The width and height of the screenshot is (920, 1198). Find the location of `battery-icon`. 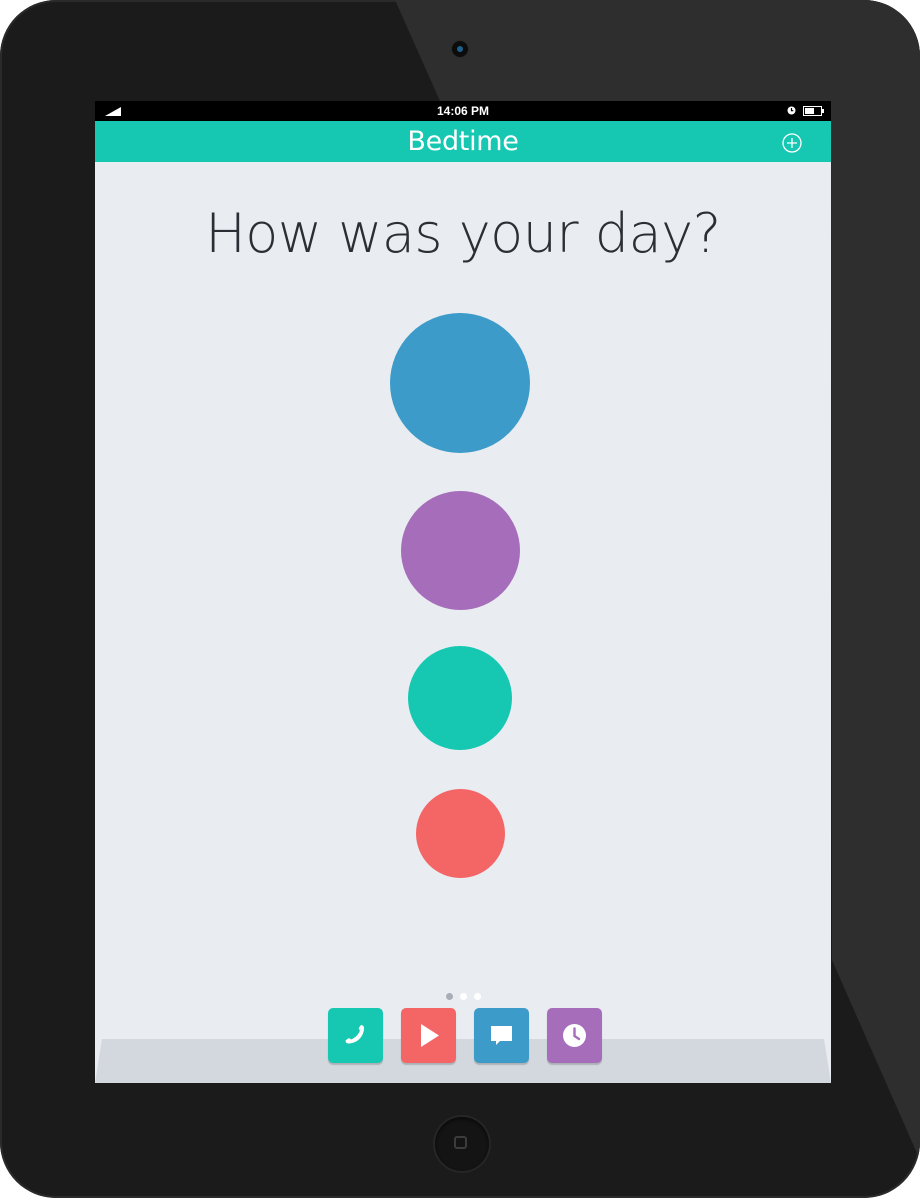

battery-icon is located at coordinates (813, 111).